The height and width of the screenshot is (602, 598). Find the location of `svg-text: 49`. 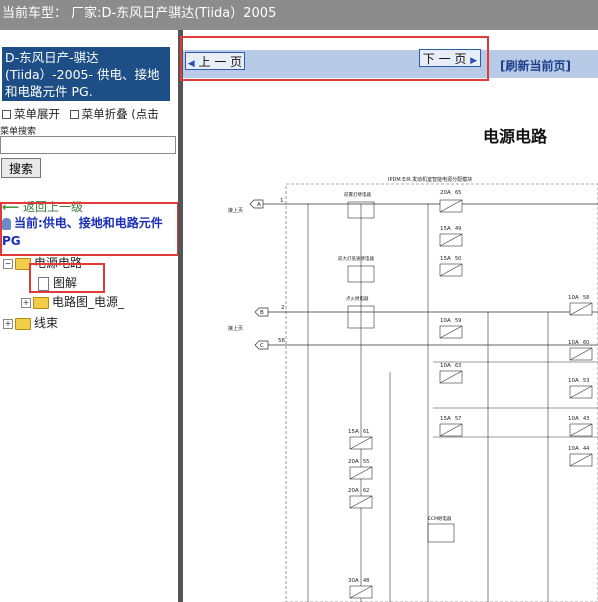

svg-text: 49 is located at coordinates (458, 229).